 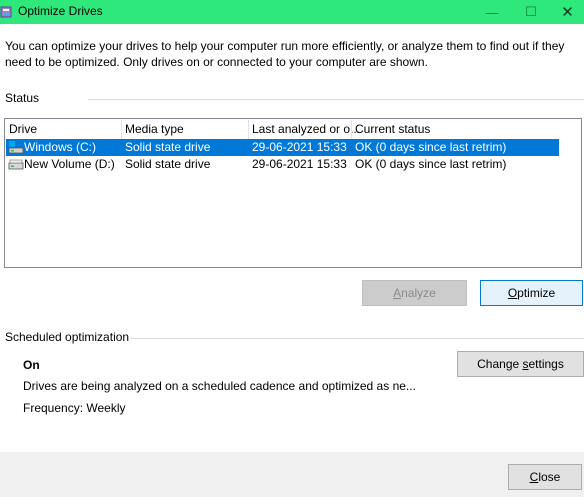 What do you see at coordinates (16, 164) in the screenshot?
I see `drive-icon` at bounding box center [16, 164].